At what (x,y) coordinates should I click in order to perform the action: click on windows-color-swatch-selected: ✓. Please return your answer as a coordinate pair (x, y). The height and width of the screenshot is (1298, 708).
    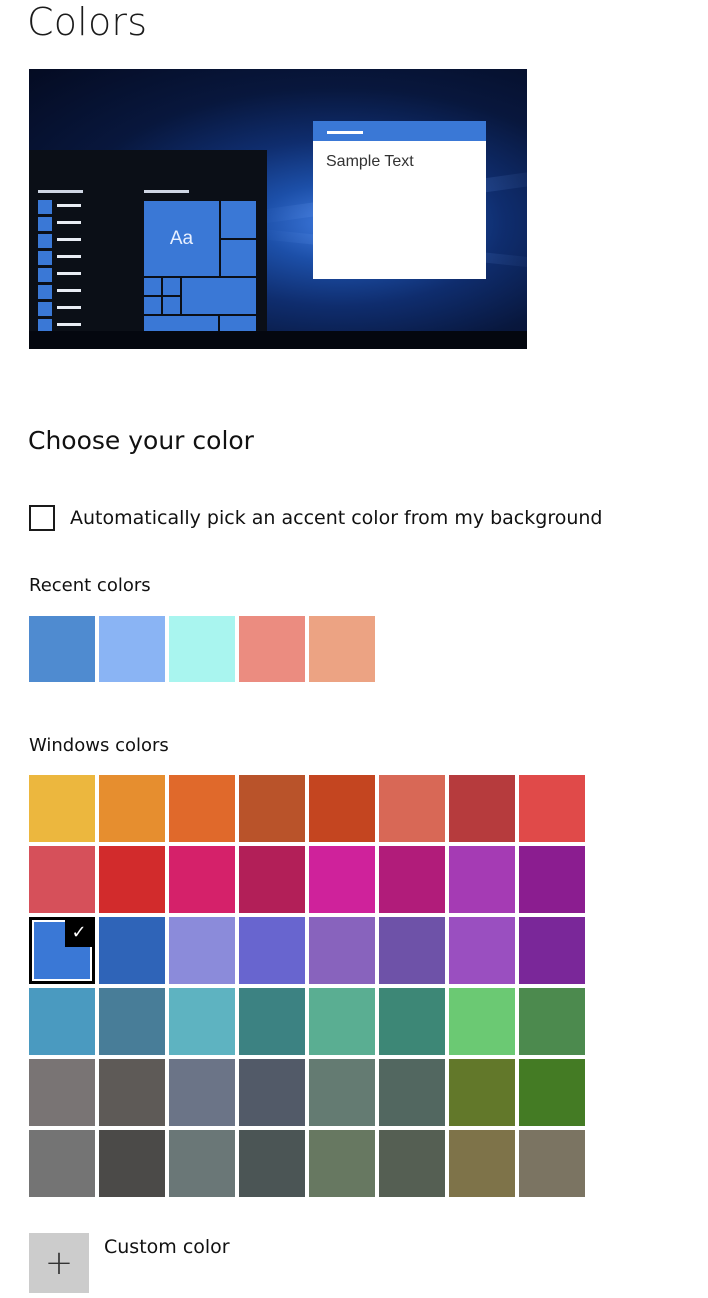
    Looking at the image, I should click on (62, 950).